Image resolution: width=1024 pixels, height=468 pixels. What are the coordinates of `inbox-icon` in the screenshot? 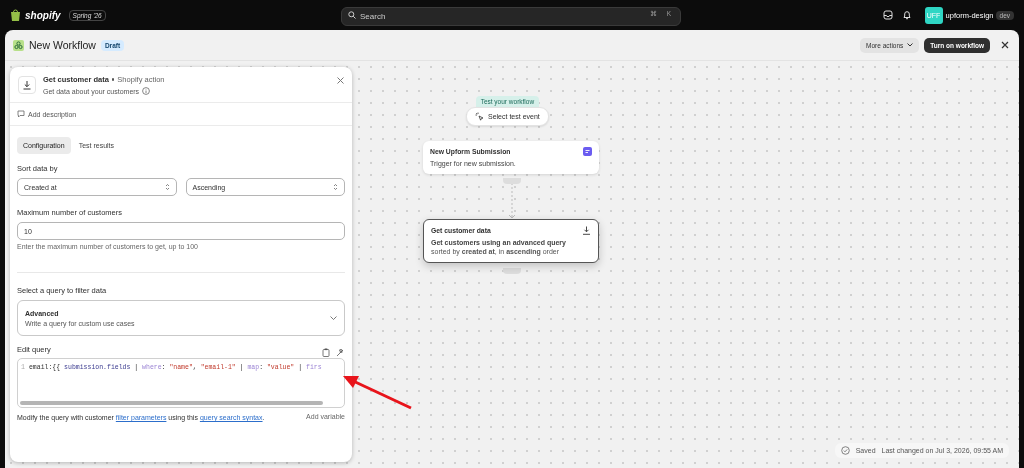 It's located at (887, 15).